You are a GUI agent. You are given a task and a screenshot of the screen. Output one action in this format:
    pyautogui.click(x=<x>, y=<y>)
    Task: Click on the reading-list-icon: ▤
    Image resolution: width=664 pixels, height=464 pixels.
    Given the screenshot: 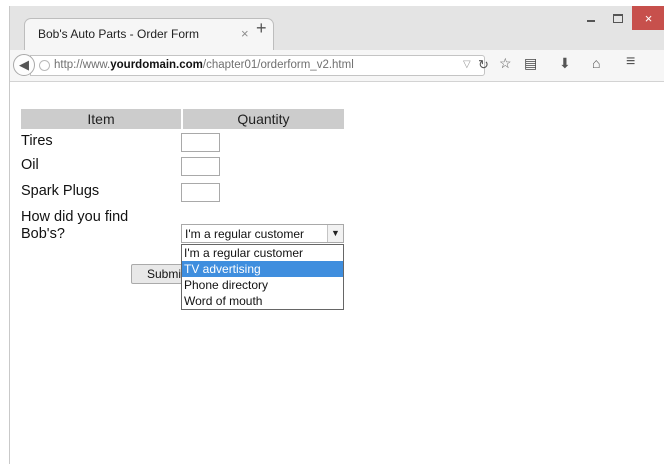 What is the action you would take?
    pyautogui.click(x=530, y=63)
    